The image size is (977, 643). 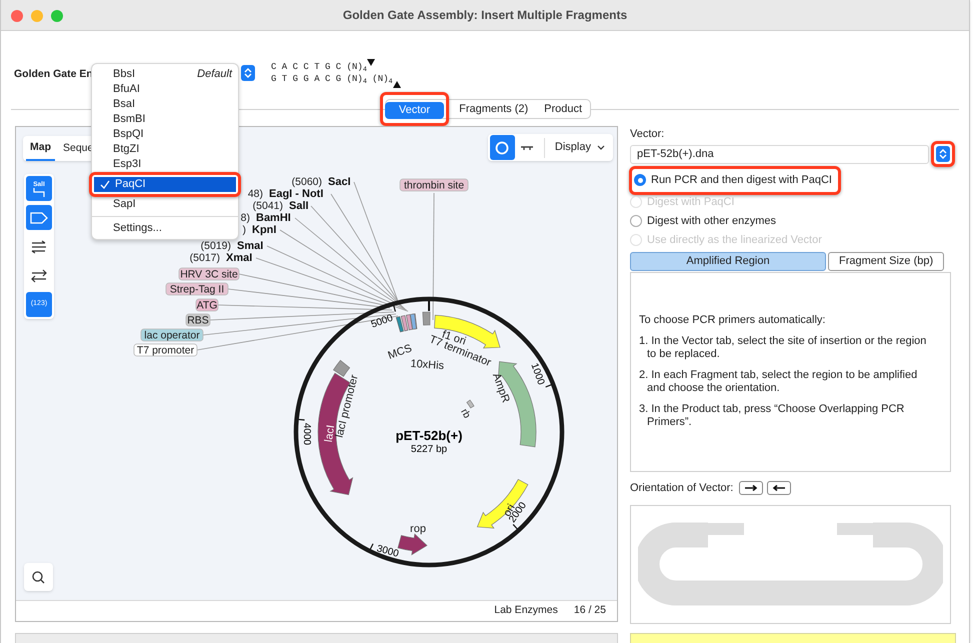 What do you see at coordinates (273, 218) in the screenshot?
I see `enzyme-name: BamHI` at bounding box center [273, 218].